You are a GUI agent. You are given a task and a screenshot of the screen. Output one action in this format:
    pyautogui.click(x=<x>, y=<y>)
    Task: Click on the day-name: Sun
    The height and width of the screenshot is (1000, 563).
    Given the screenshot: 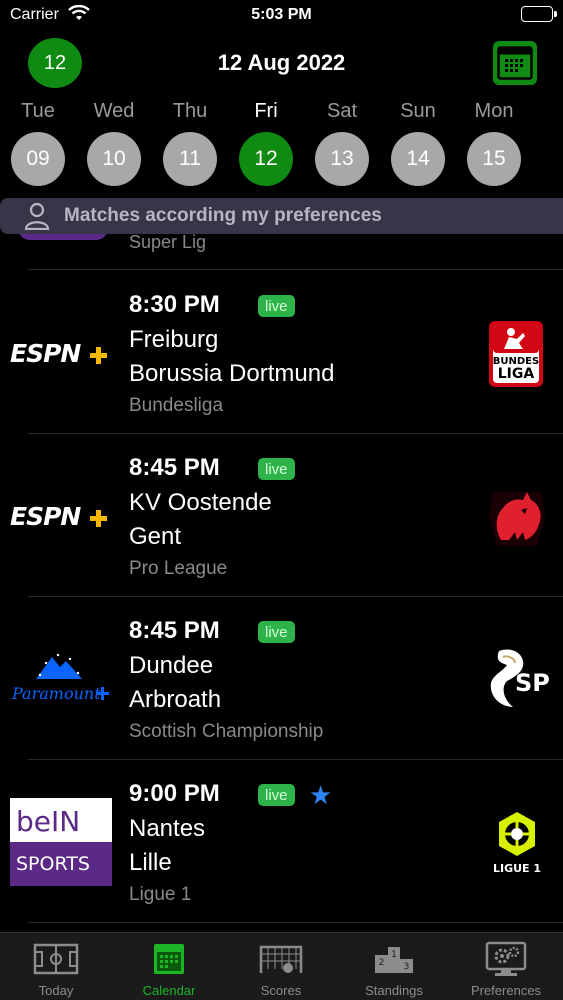 What is the action you would take?
    pyautogui.click(x=418, y=111)
    